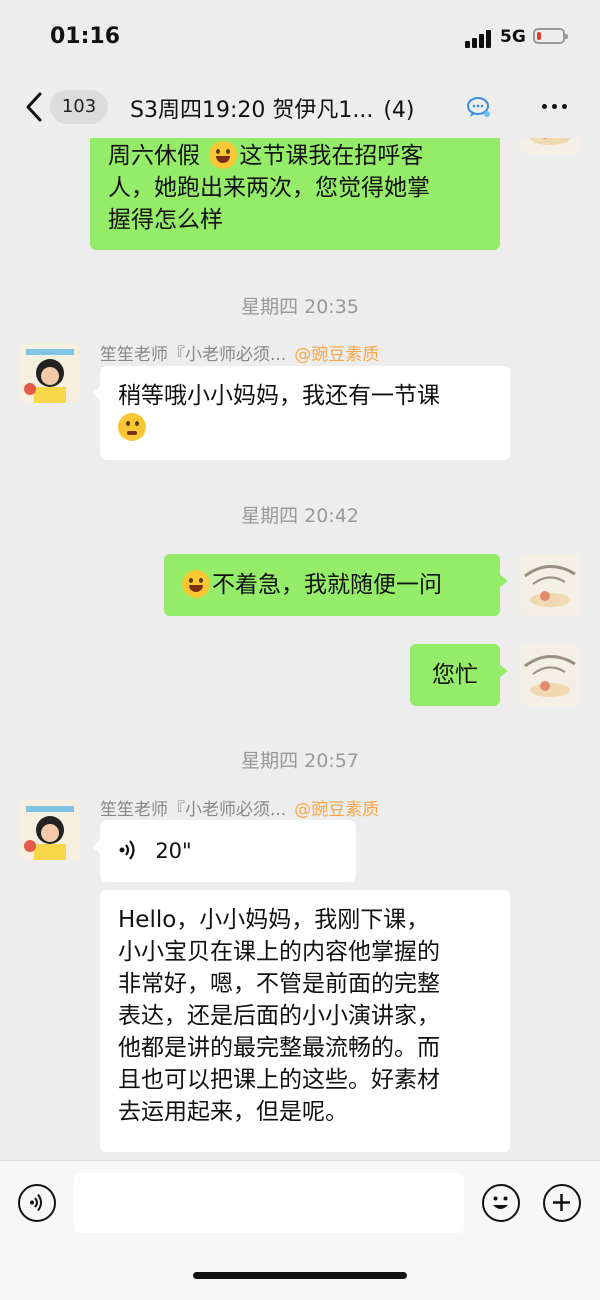 Image resolution: width=600 pixels, height=1300 pixels. What do you see at coordinates (300, 1275) in the screenshot?
I see `home-indicator` at bounding box center [300, 1275].